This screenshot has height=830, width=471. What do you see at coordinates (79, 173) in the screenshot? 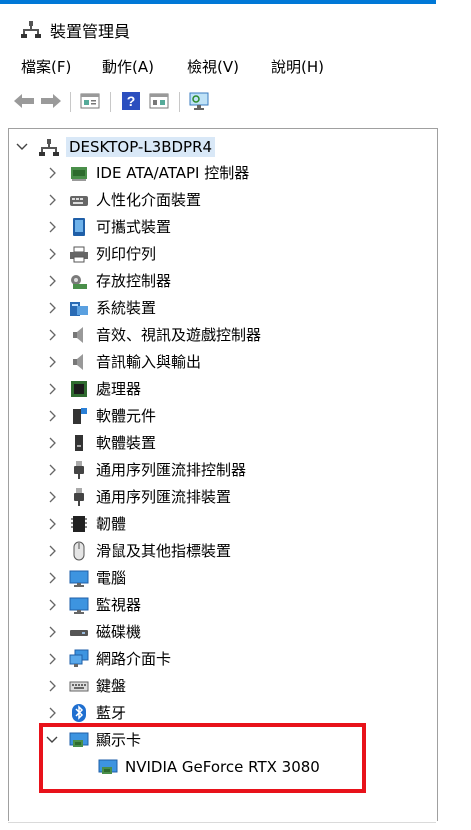
I see `ide-controller-icon` at bounding box center [79, 173].